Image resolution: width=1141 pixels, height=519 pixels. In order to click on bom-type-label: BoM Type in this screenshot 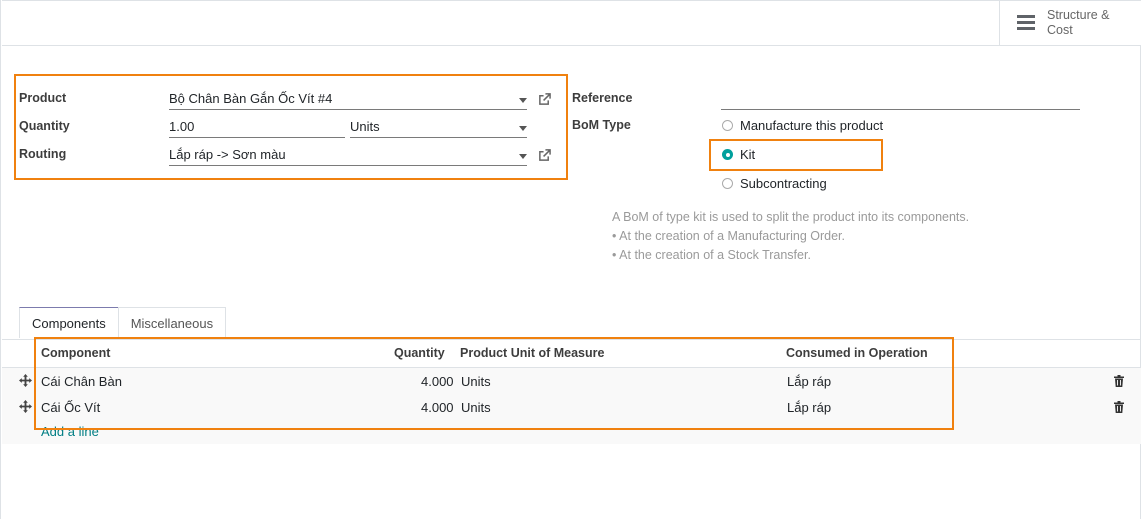, I will do `click(601, 125)`.